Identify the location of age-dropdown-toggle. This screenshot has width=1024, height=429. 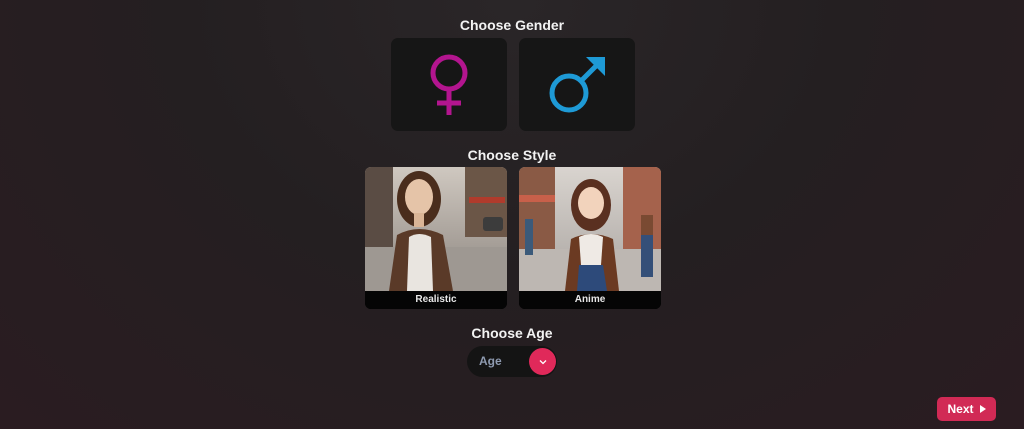
(542, 361).